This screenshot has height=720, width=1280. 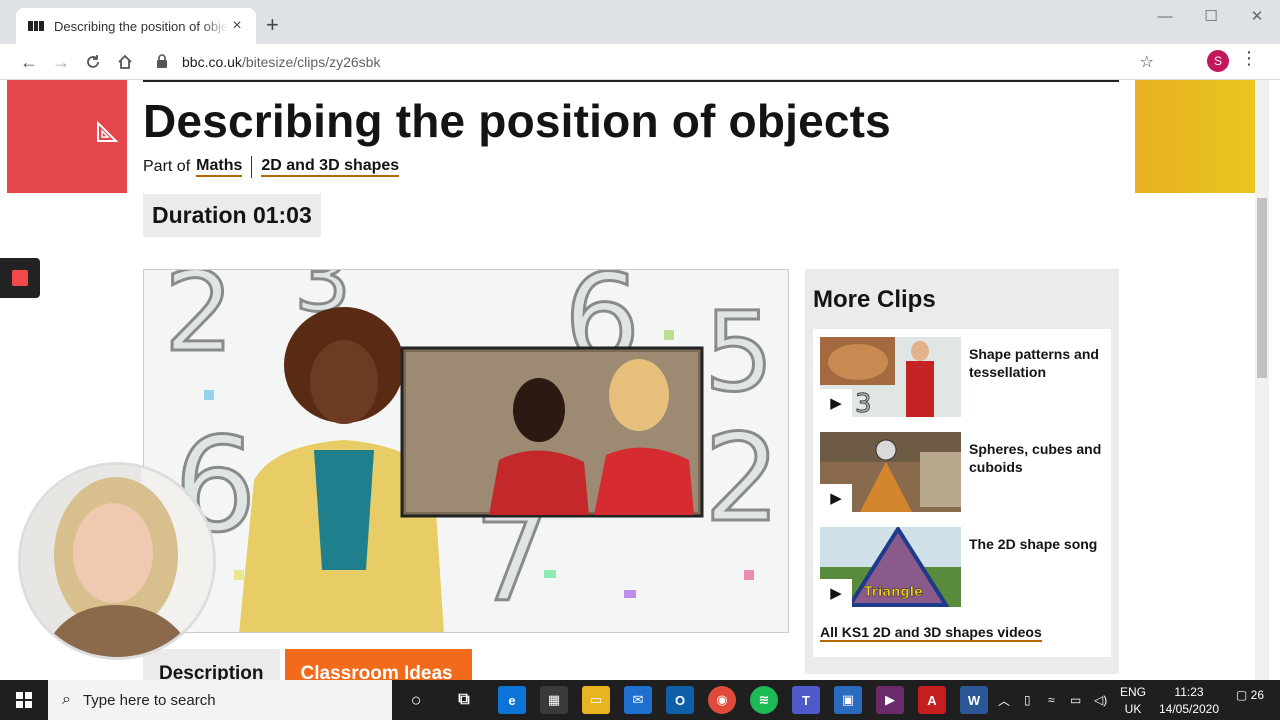 What do you see at coordinates (1257, 16) in the screenshot?
I see `close-window-button: ✕` at bounding box center [1257, 16].